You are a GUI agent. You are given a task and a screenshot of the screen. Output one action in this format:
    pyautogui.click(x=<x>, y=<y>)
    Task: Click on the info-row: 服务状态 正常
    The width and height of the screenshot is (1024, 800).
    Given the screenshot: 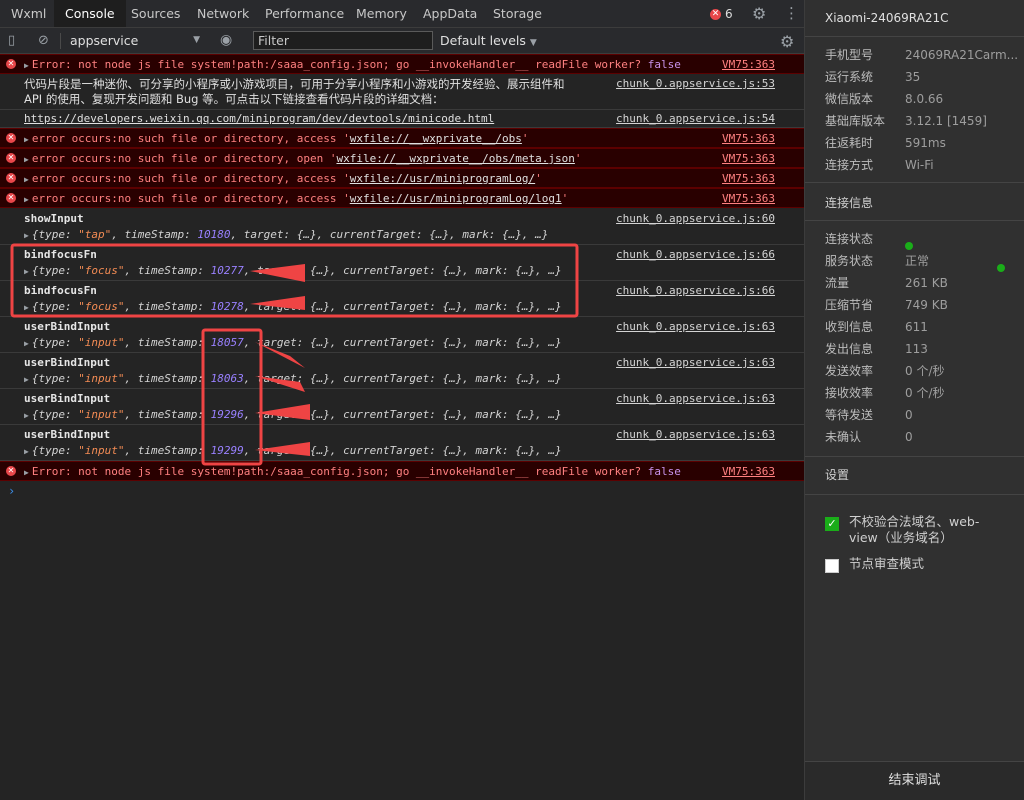 What is the action you would take?
    pyautogui.click(x=920, y=261)
    